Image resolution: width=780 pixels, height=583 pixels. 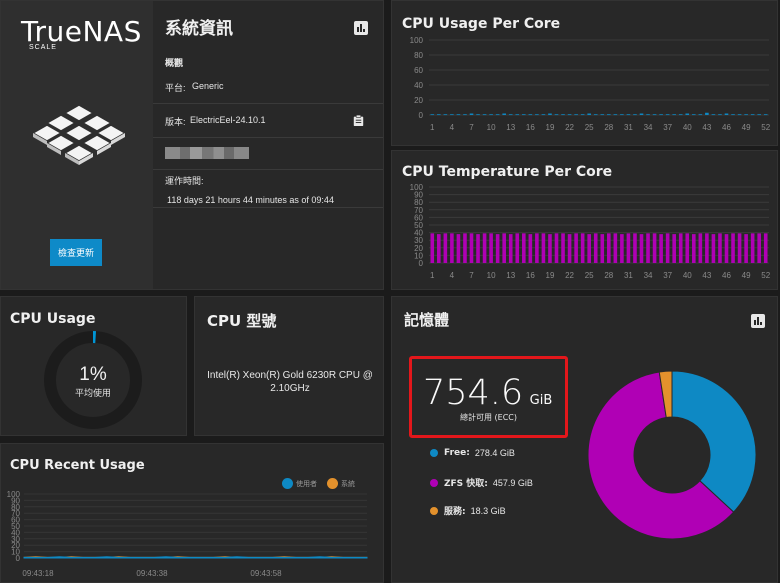 I want to click on legend-value: 278.4 GiB, so click(x=494, y=453).